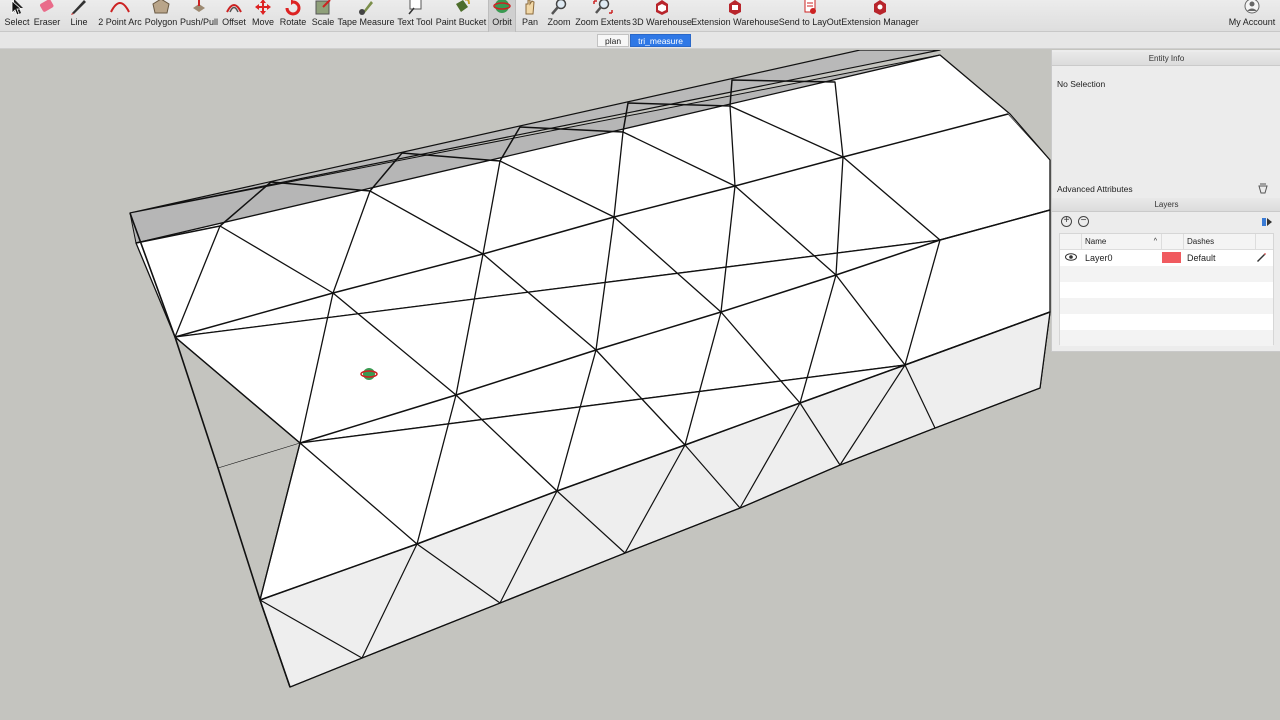 This screenshot has width=1280, height=720. What do you see at coordinates (47, 16) in the screenshot?
I see `tool-eraser: Eraser` at bounding box center [47, 16].